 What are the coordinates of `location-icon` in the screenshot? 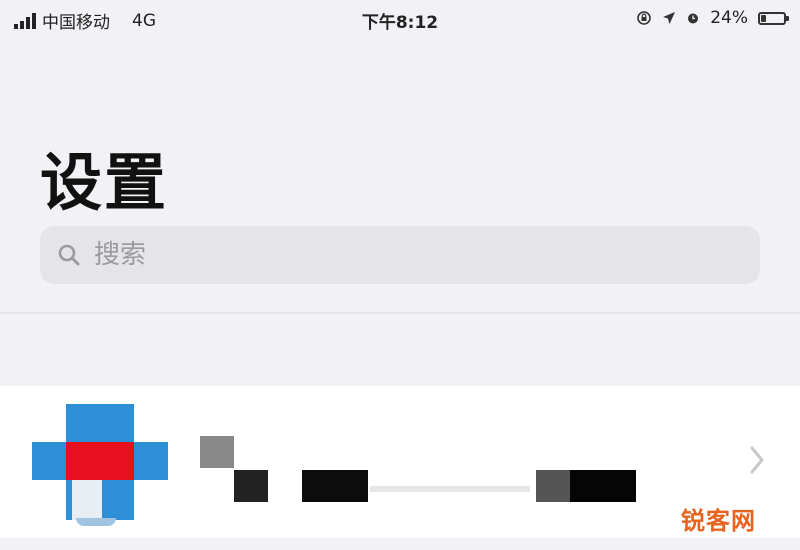 It's located at (669, 18).